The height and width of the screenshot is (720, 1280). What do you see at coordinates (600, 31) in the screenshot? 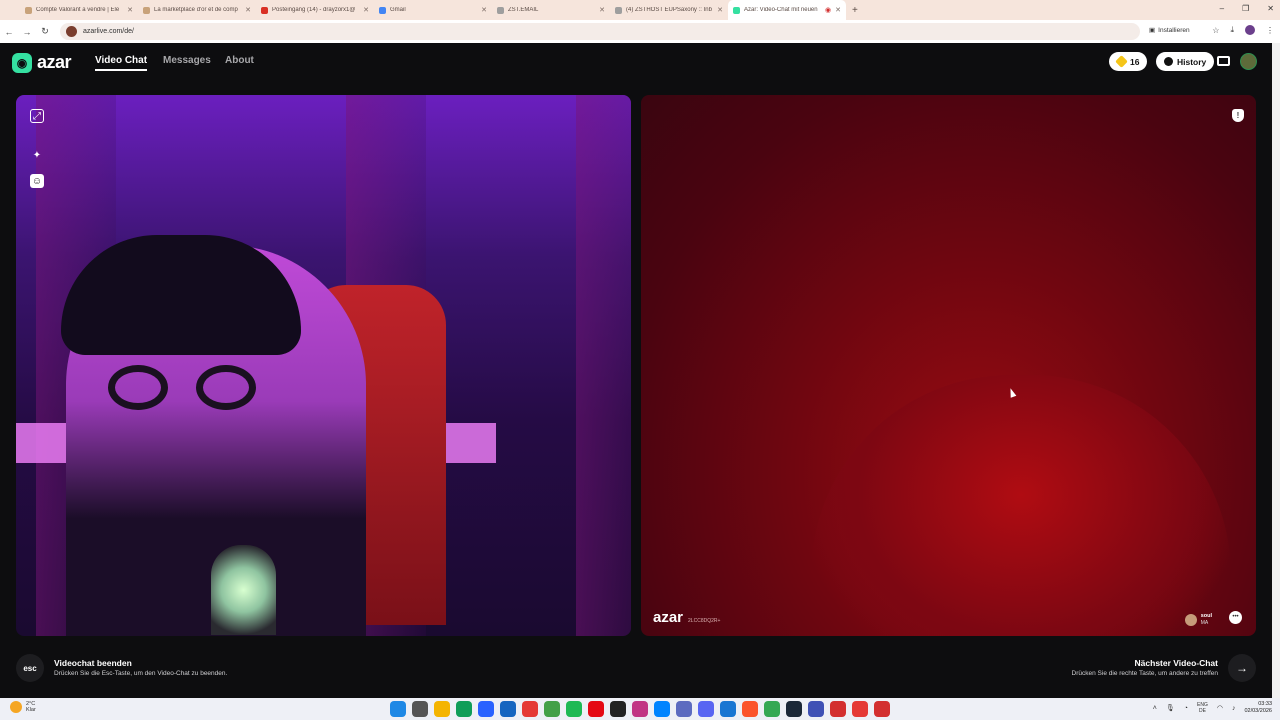
I see `address-bar: azarlive.com/de/` at bounding box center [600, 31].